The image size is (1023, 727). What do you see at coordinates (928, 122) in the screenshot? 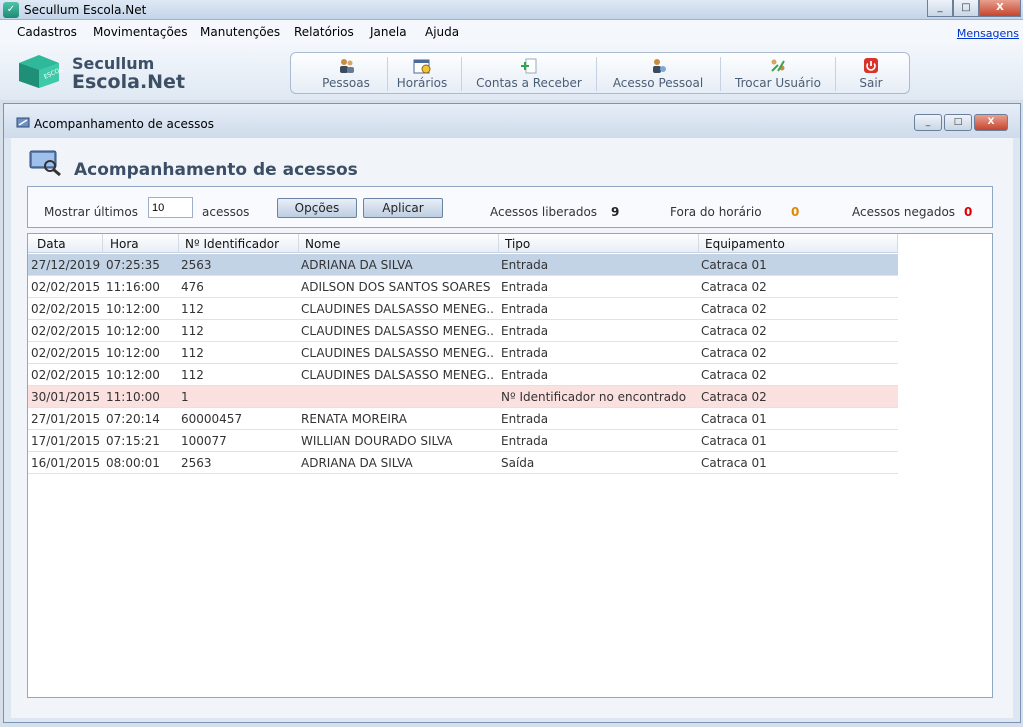
I see `child-minimize-button: _` at bounding box center [928, 122].